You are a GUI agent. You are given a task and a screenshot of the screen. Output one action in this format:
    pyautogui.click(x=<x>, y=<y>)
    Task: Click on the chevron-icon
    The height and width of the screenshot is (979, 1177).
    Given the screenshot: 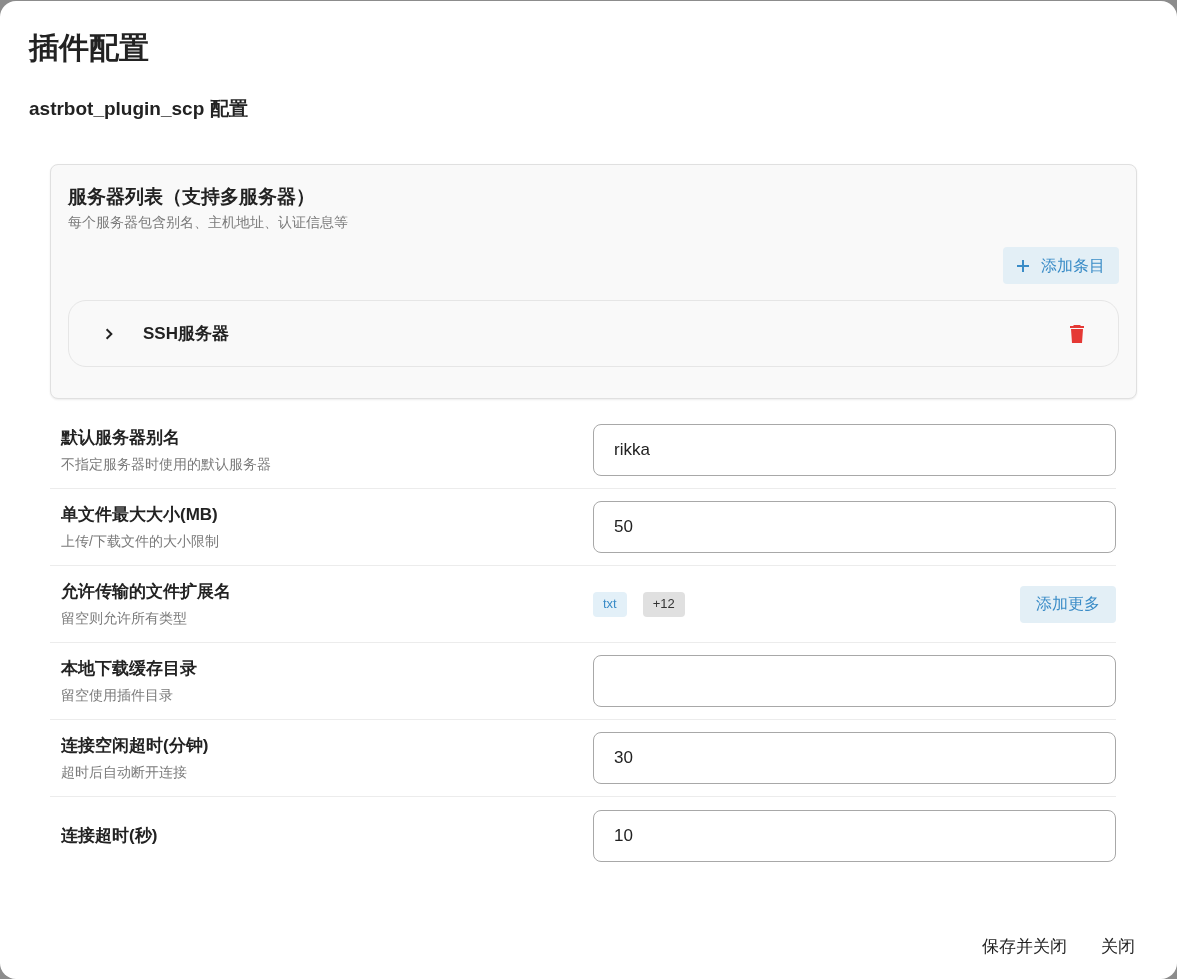 What is the action you would take?
    pyautogui.click(x=109, y=333)
    